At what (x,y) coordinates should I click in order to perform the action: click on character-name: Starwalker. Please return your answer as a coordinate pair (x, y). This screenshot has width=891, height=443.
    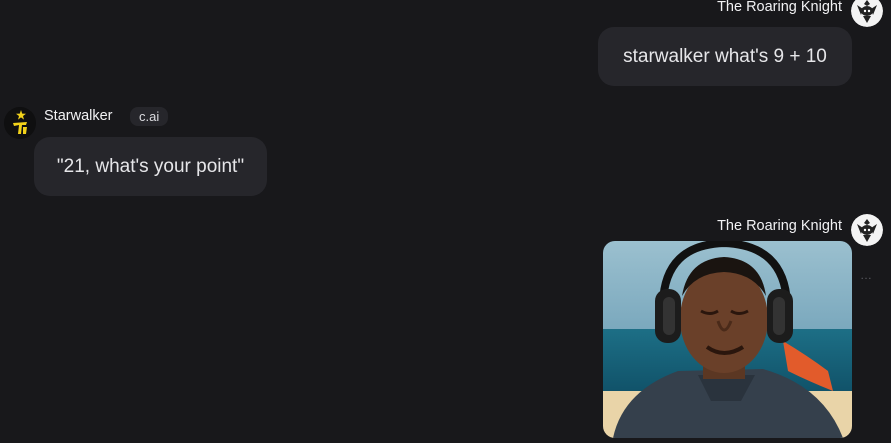
    Looking at the image, I should click on (78, 116).